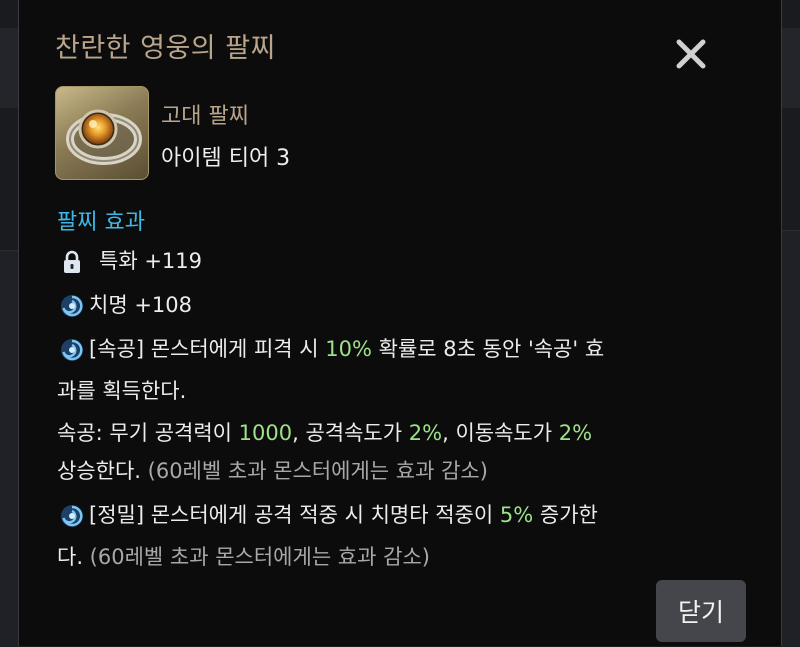  I want to click on effect-text: 과를 획득한다., so click(122, 391).